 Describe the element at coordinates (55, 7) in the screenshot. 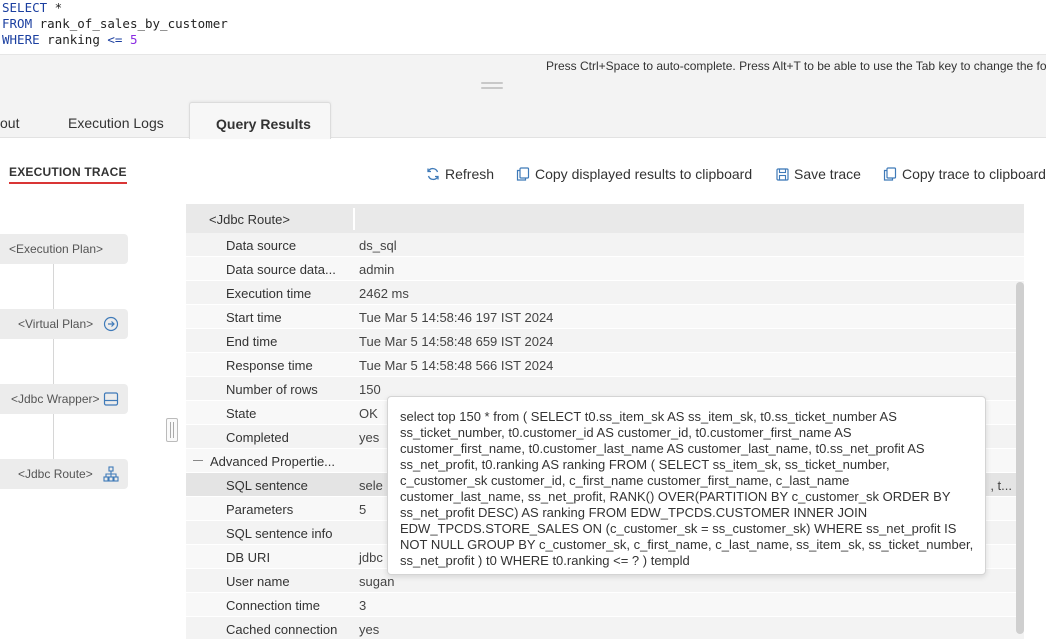

I see `sql-text: *` at that location.